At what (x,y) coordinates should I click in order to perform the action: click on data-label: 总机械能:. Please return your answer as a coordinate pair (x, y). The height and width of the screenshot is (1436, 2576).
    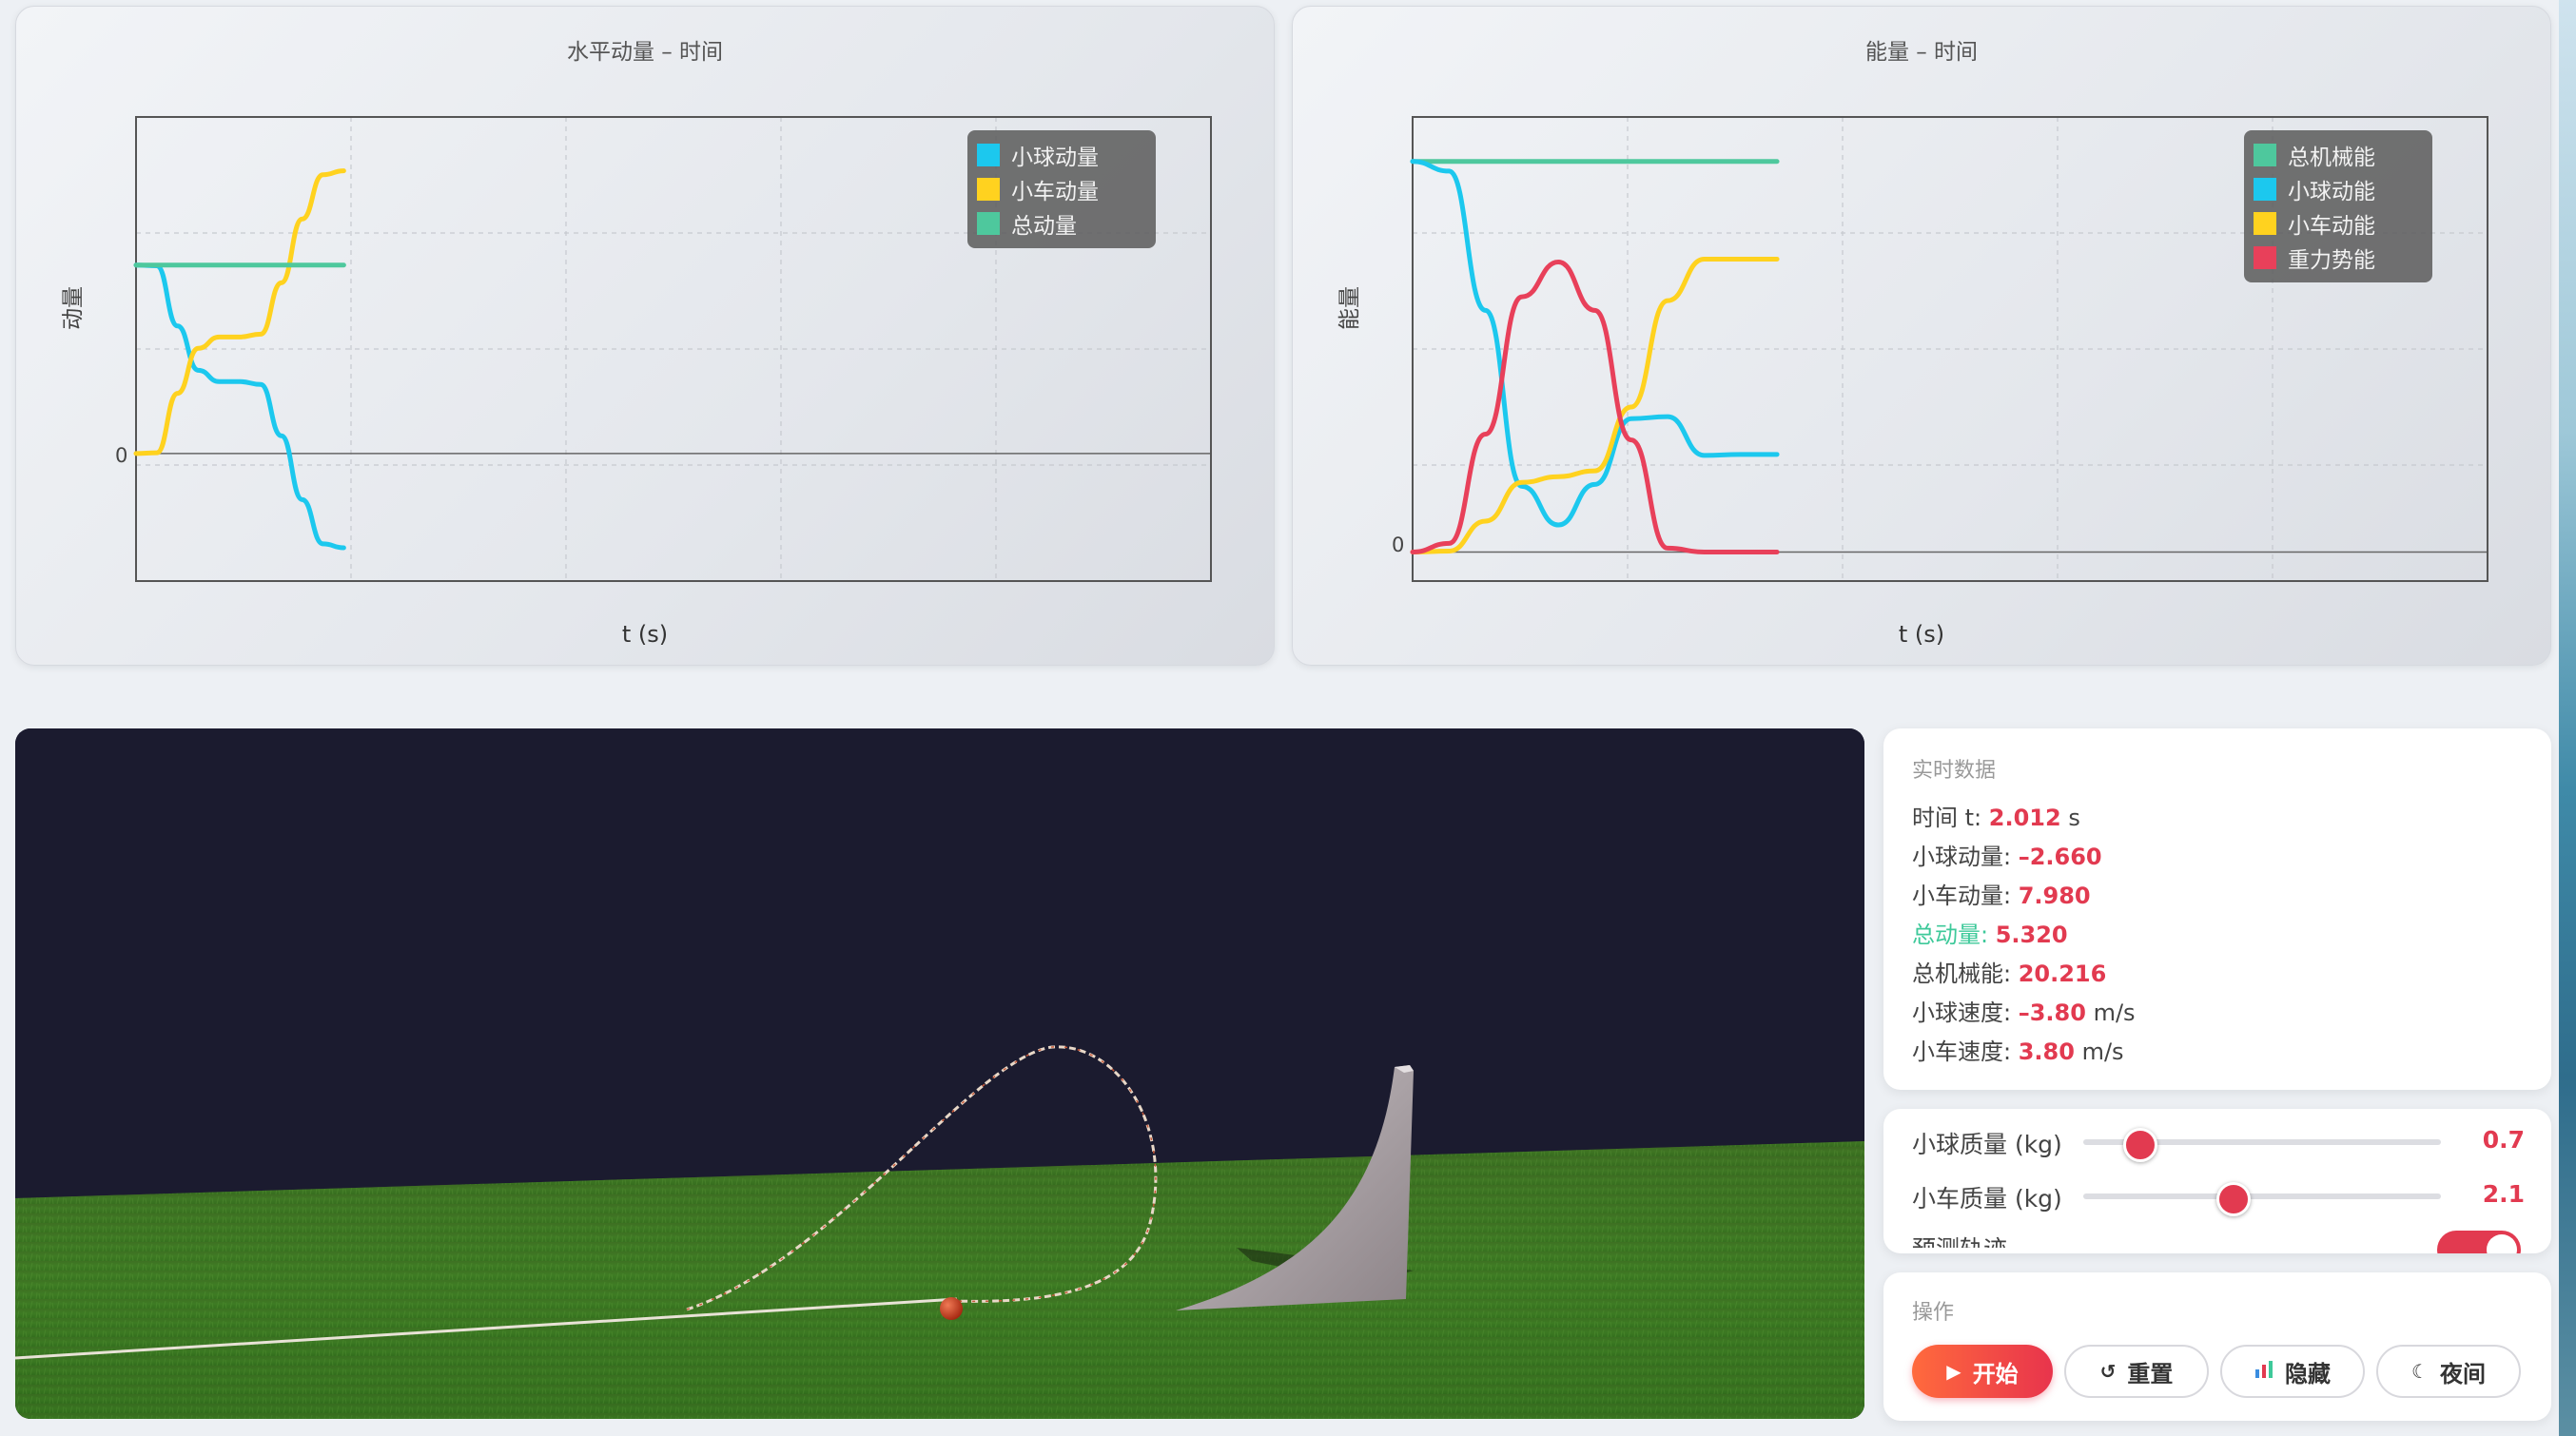
    Looking at the image, I should click on (1966, 974).